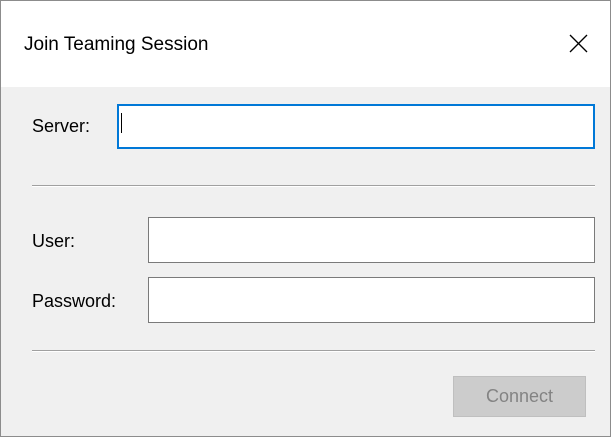 The width and height of the screenshot is (611, 437). I want to click on close-button, so click(578, 44).